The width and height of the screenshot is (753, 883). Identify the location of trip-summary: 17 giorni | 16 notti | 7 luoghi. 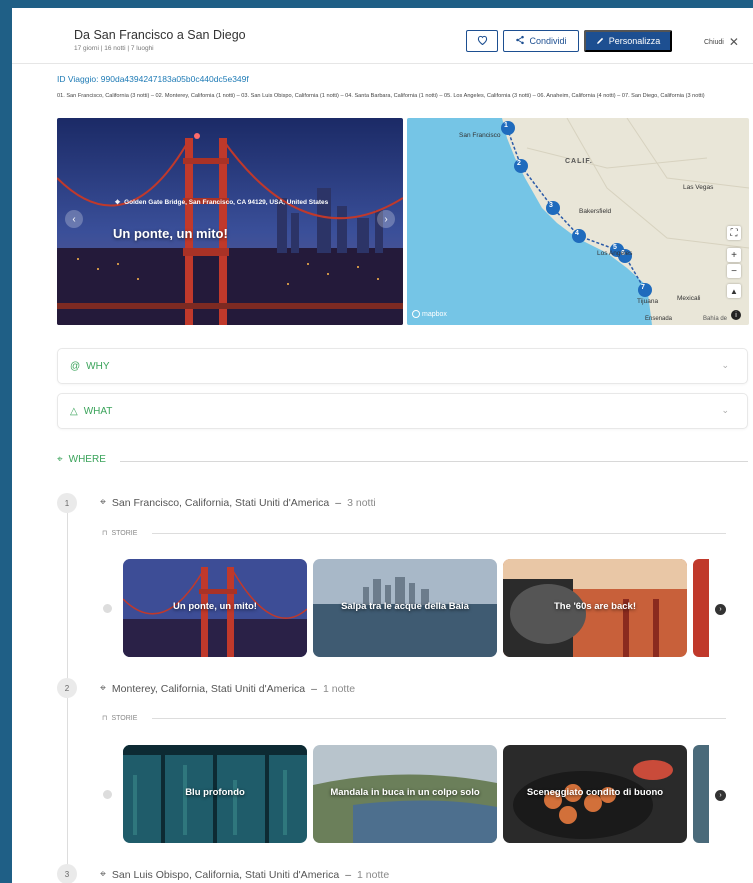
(114, 48).